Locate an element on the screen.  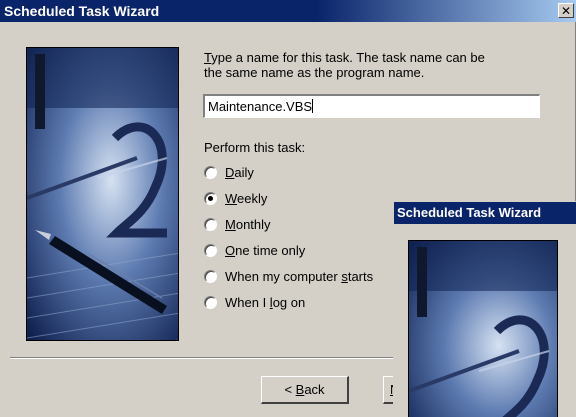
monthly-accel: M is located at coordinates (230, 224).